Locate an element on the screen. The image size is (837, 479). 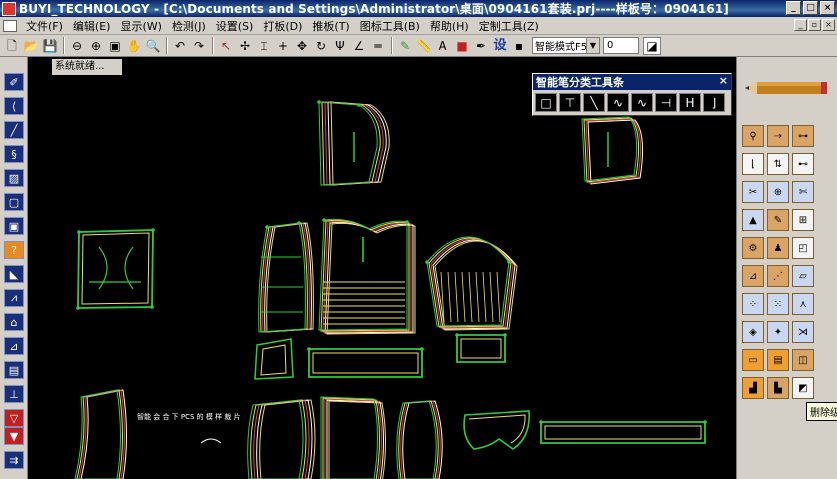
menu-pattern: 打板(D) is located at coordinates (282, 26).